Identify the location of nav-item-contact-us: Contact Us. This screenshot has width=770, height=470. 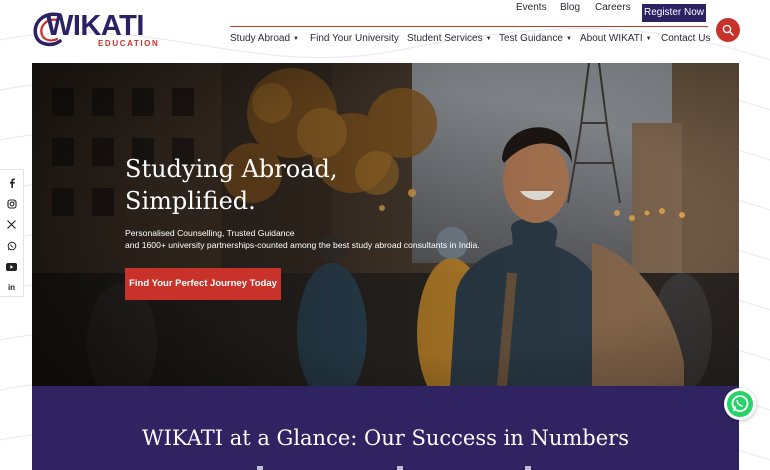
(685, 38).